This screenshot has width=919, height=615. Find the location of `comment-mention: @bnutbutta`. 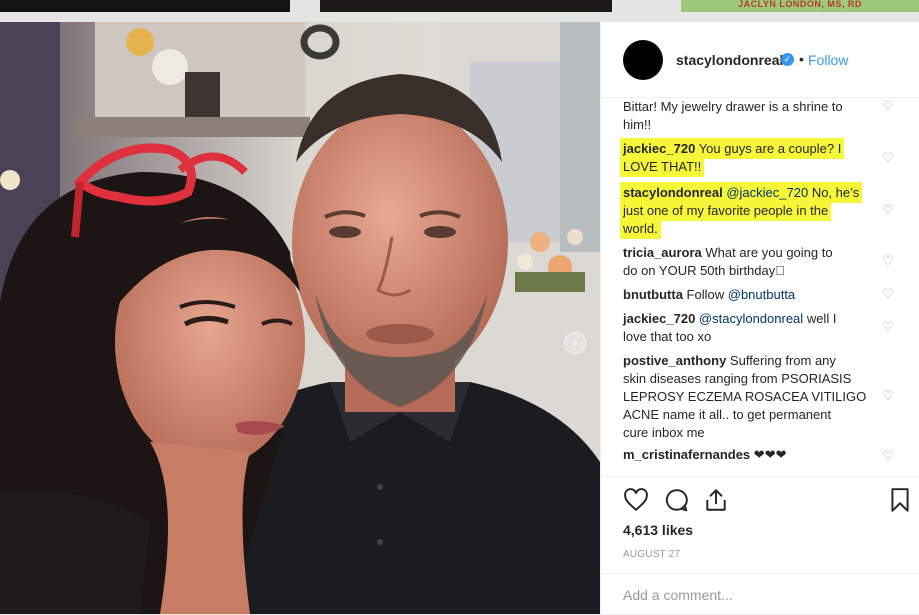

comment-mention: @bnutbutta is located at coordinates (761, 294).